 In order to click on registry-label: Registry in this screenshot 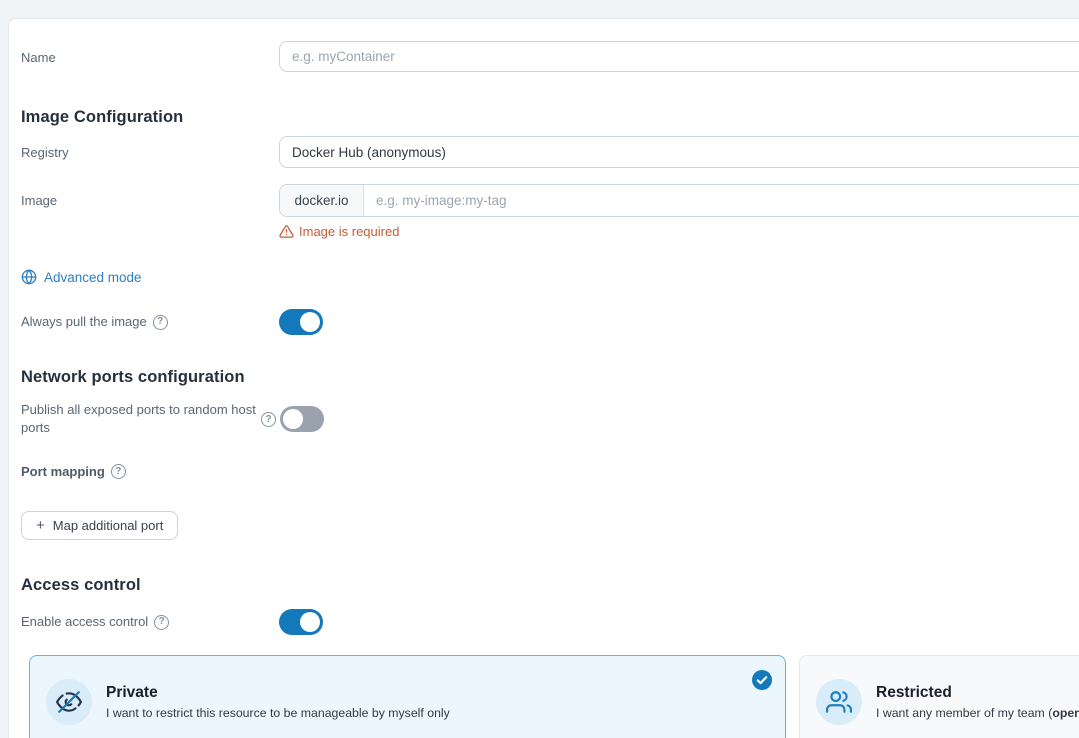, I will do `click(45, 152)`.